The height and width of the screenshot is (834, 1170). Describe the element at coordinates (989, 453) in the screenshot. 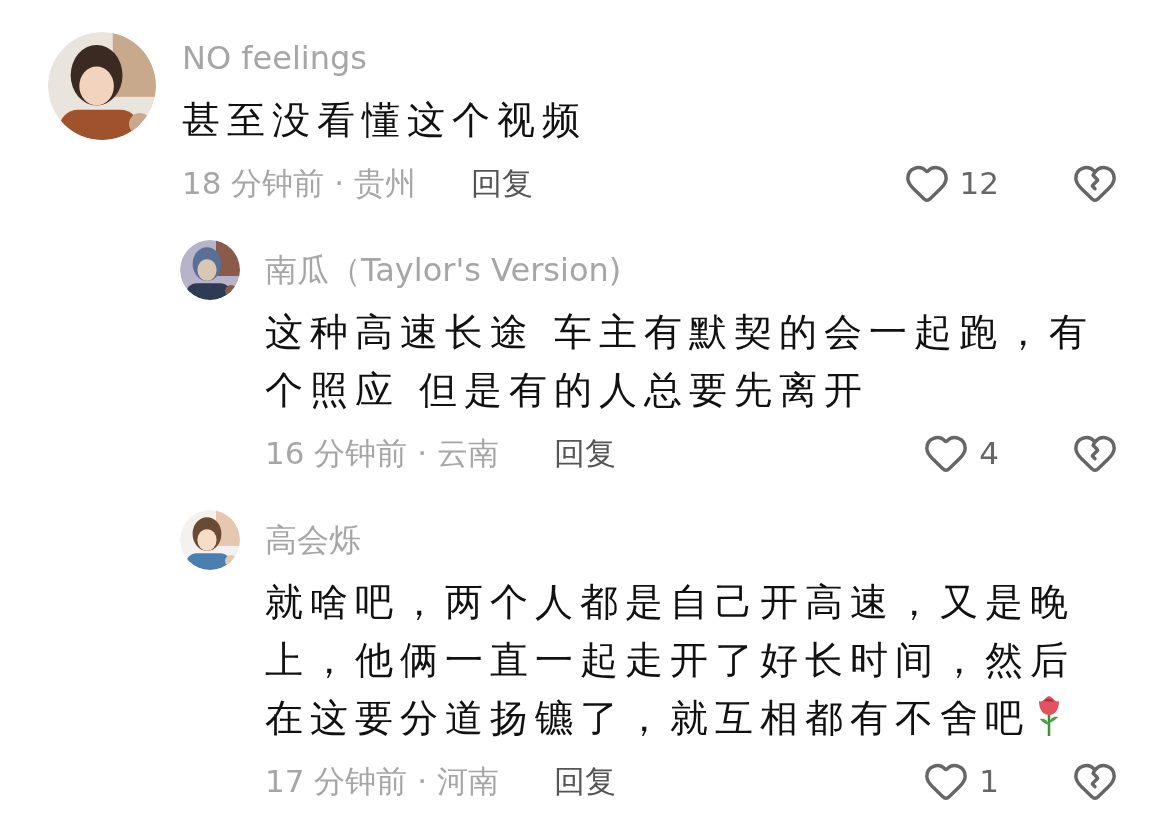

I see `like-count: 4` at that location.